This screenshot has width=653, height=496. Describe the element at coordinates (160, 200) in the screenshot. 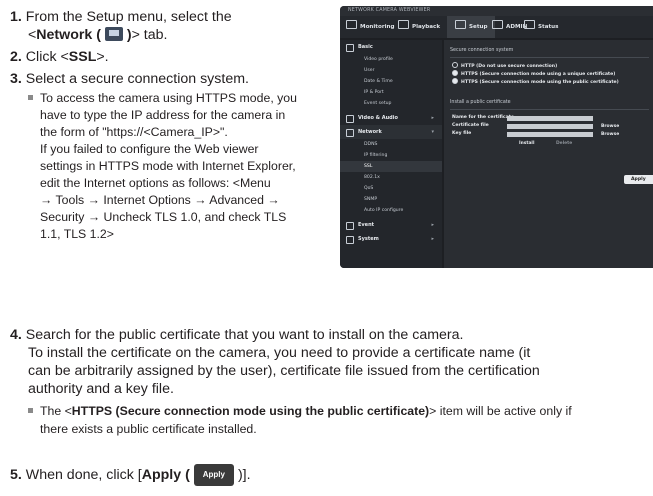

I see `note-line: → Tools → Internet Options → Advanced →` at that location.